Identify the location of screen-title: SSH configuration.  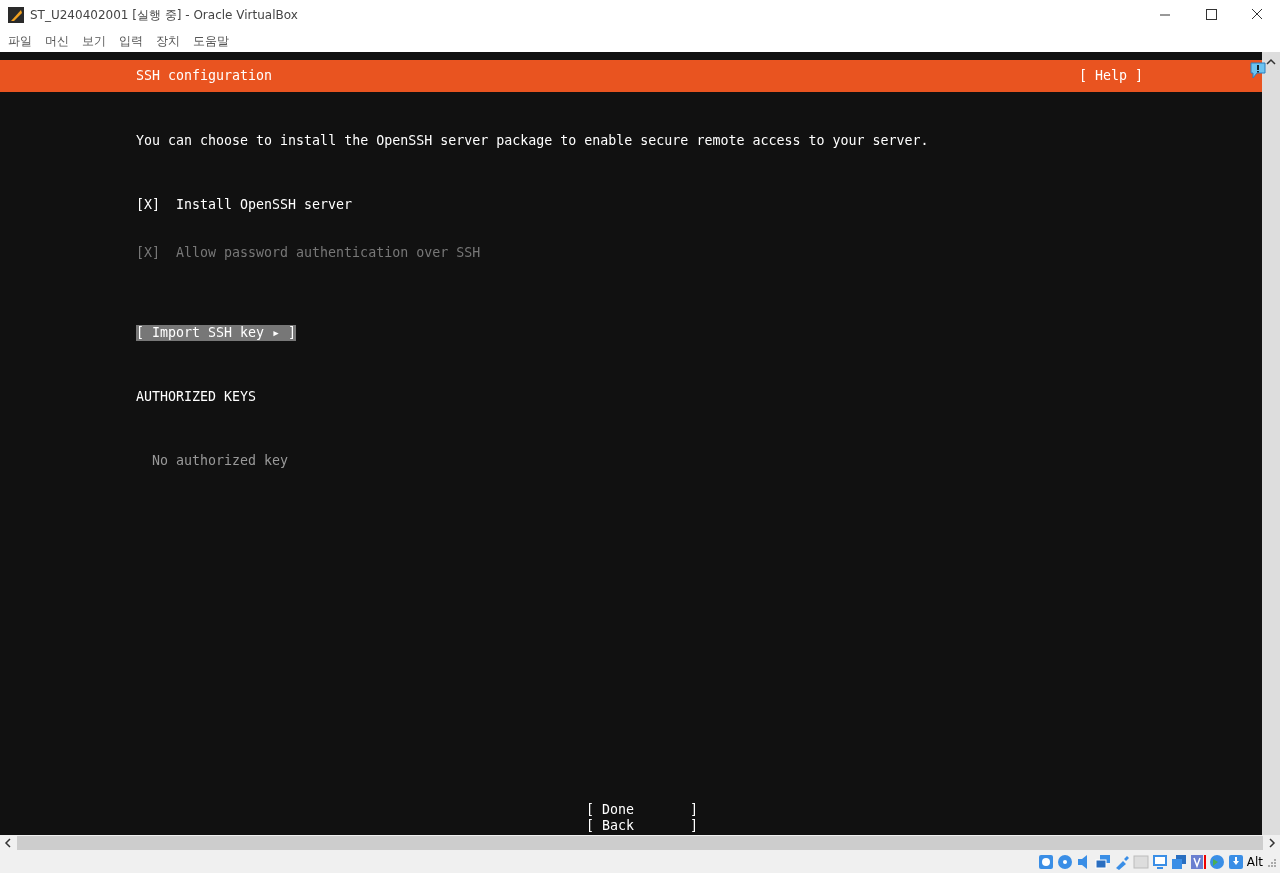
(204, 76).